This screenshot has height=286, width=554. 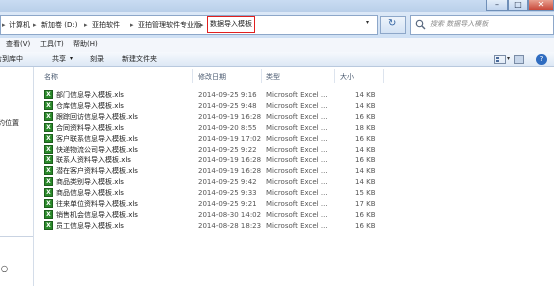 I want to click on nav-divider, so click(x=16, y=236).